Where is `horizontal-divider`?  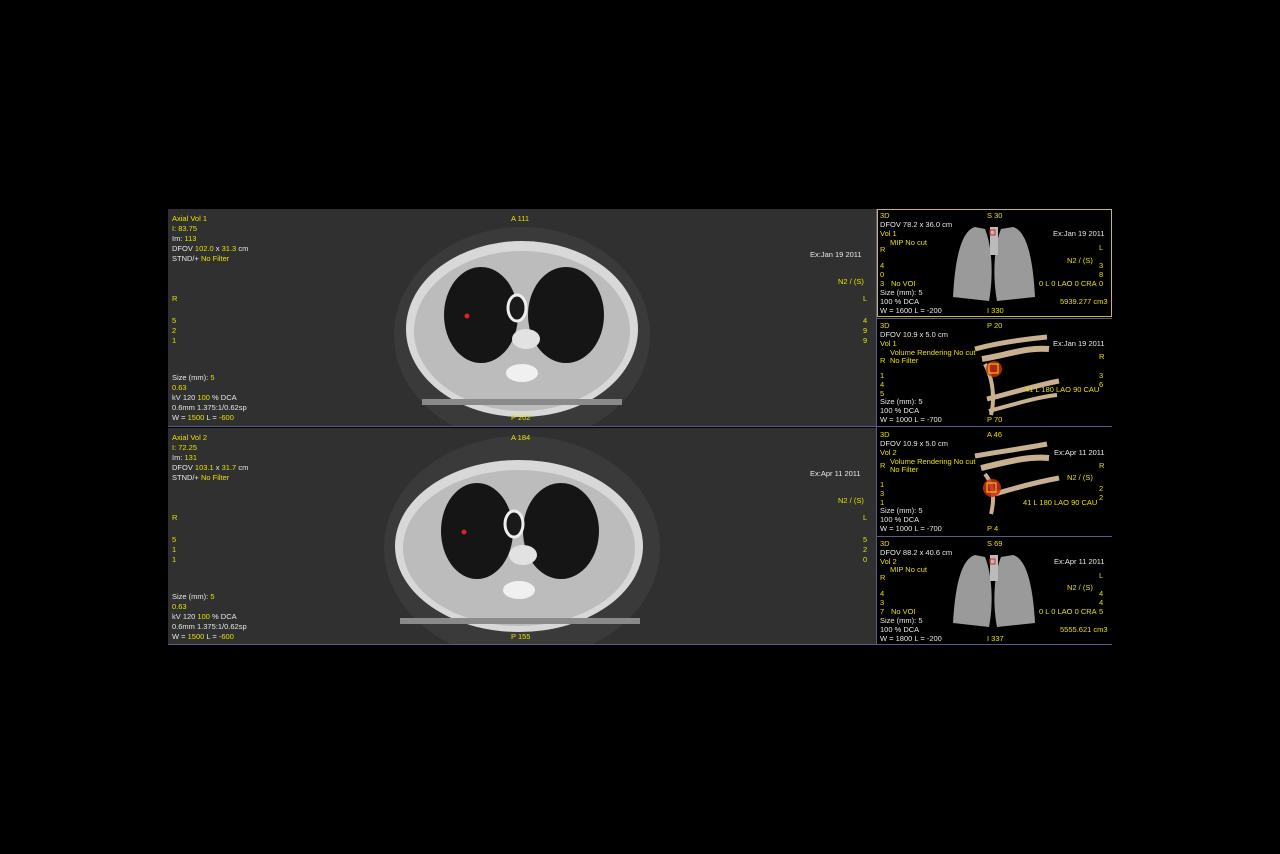 horizontal-divider is located at coordinates (640, 426).